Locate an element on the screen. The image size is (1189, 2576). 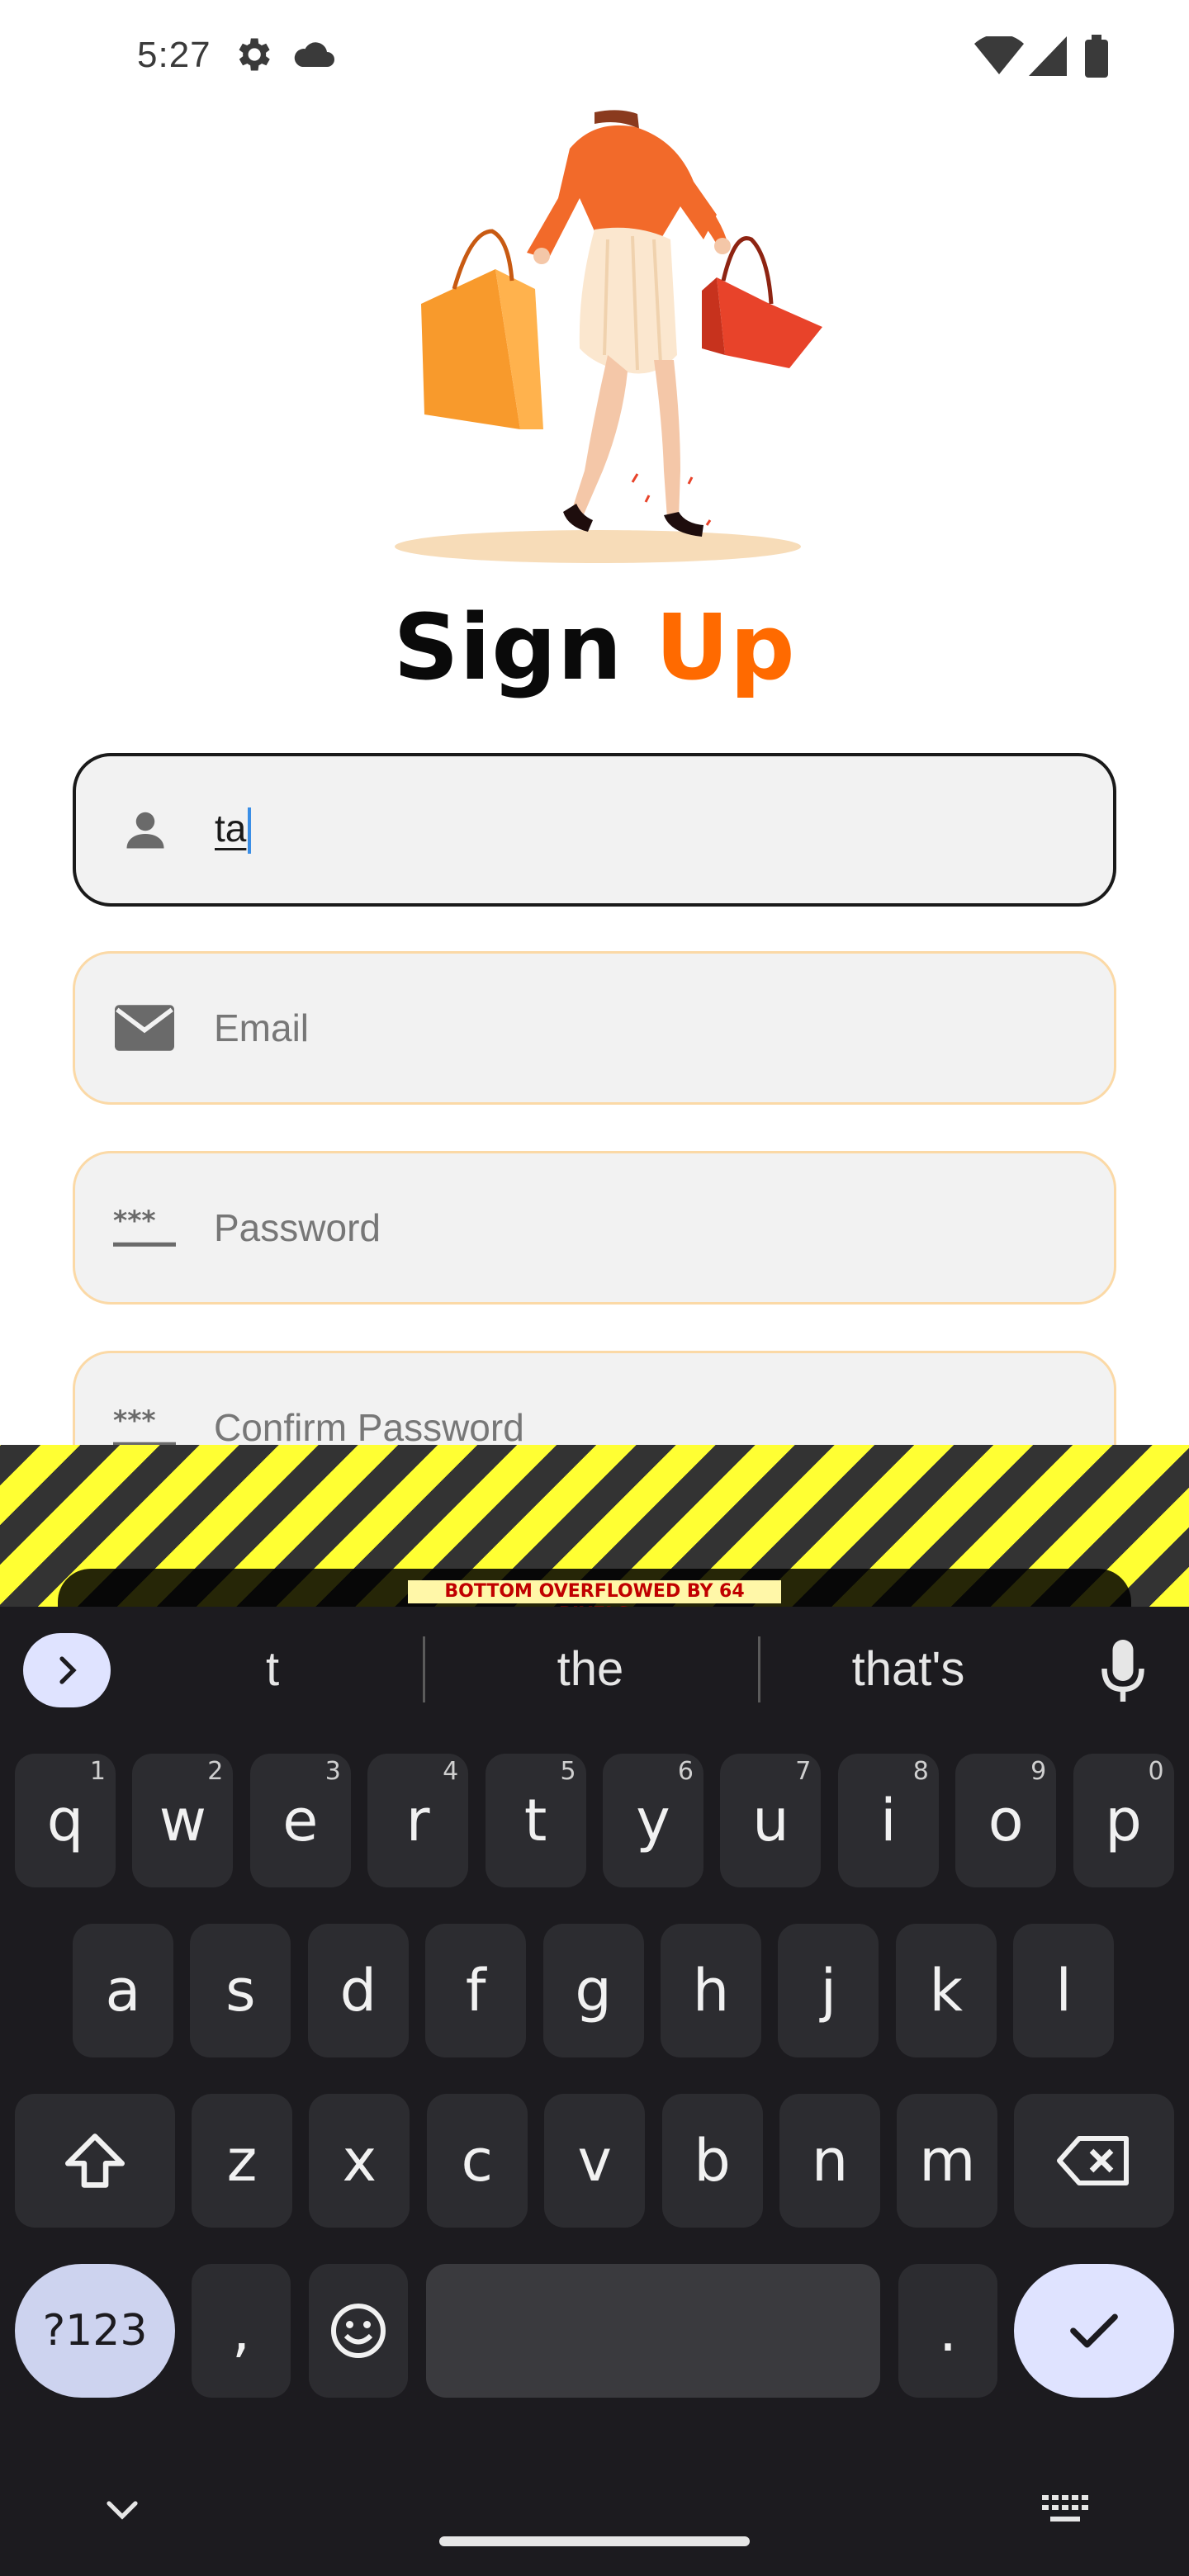
key-hint: 5 is located at coordinates (568, 1771).